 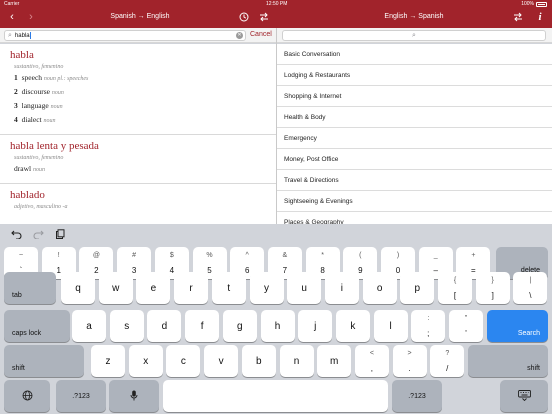 What do you see at coordinates (22, 55) in the screenshot?
I see `entry-headword: habla` at bounding box center [22, 55].